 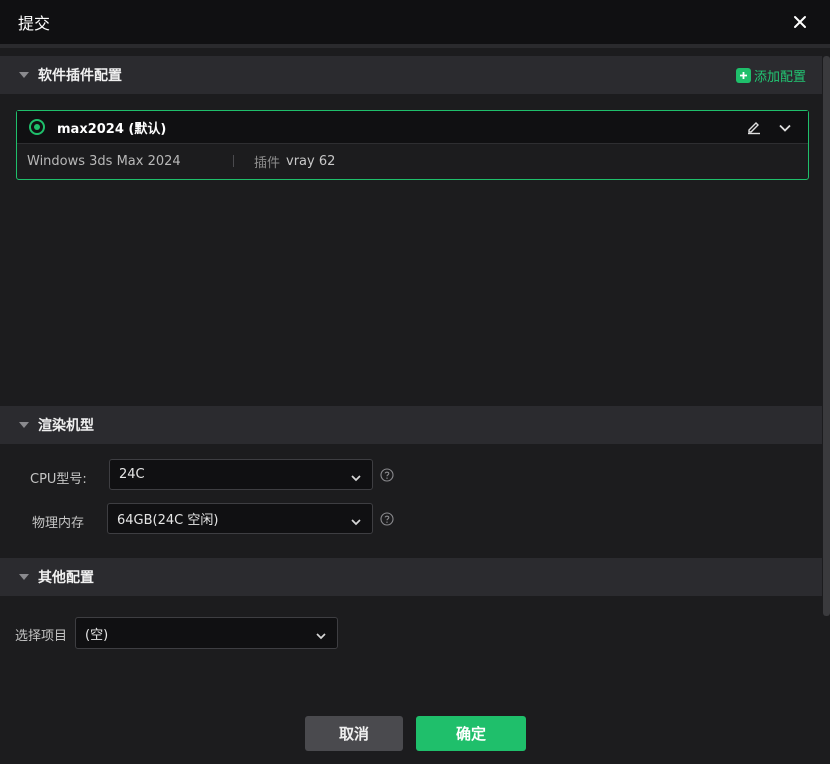 I want to click on cpu-select: 24C, so click(x=241, y=474).